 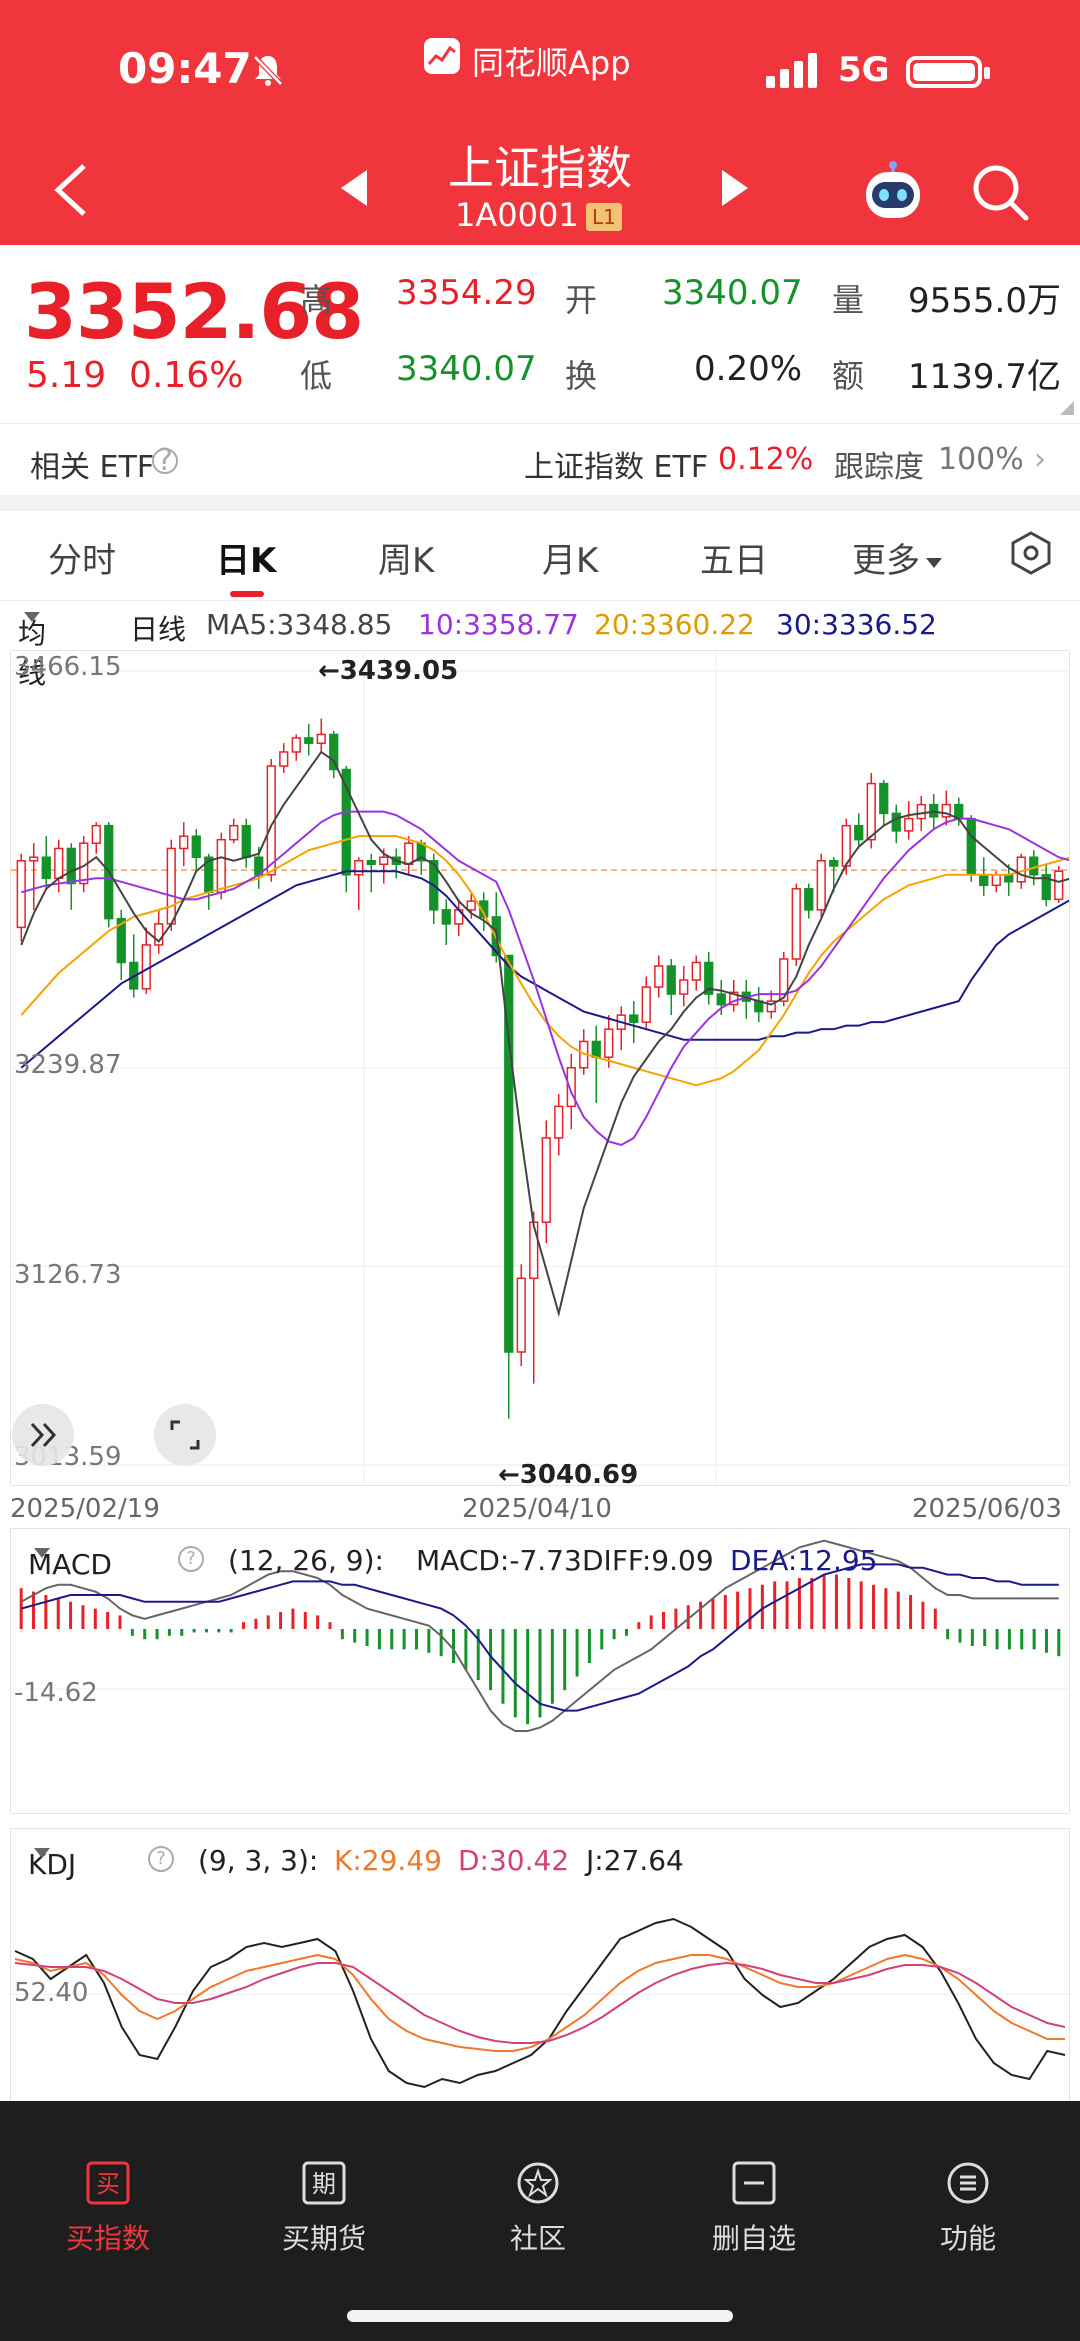 I want to click on y-tick-2: 3239.87, so click(x=68, y=1065).